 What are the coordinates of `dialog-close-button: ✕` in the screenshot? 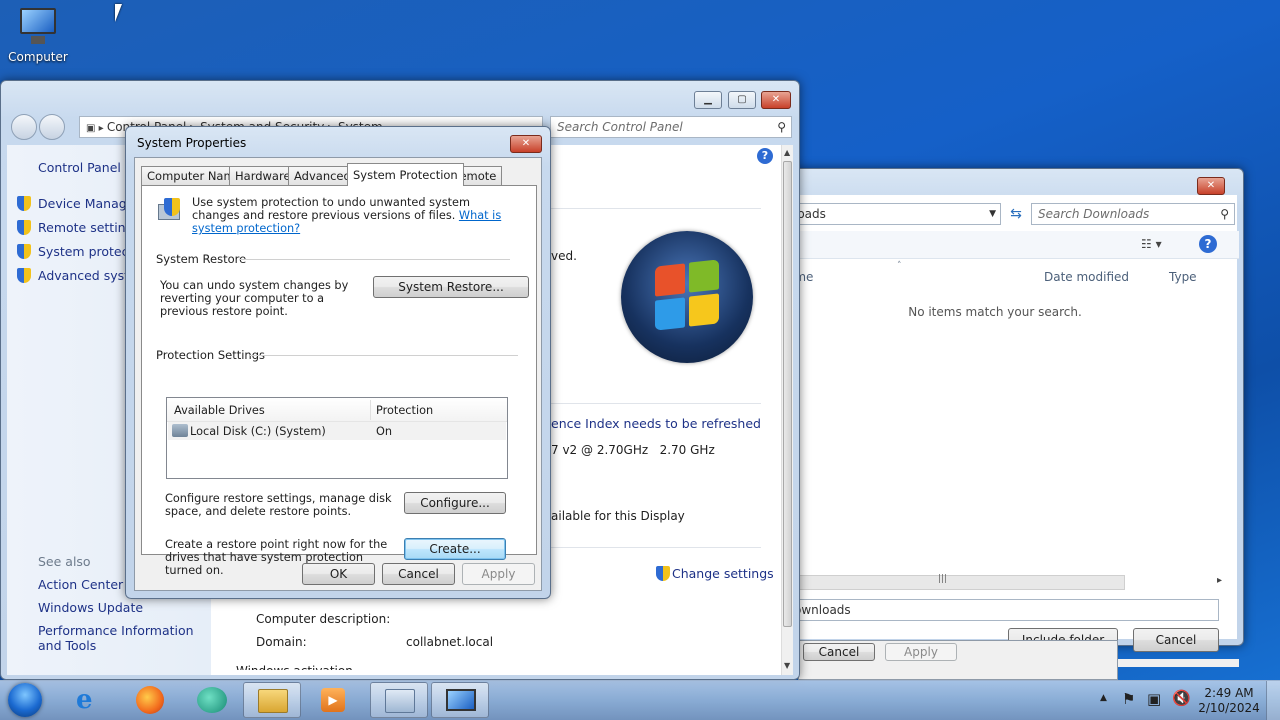 It's located at (526, 144).